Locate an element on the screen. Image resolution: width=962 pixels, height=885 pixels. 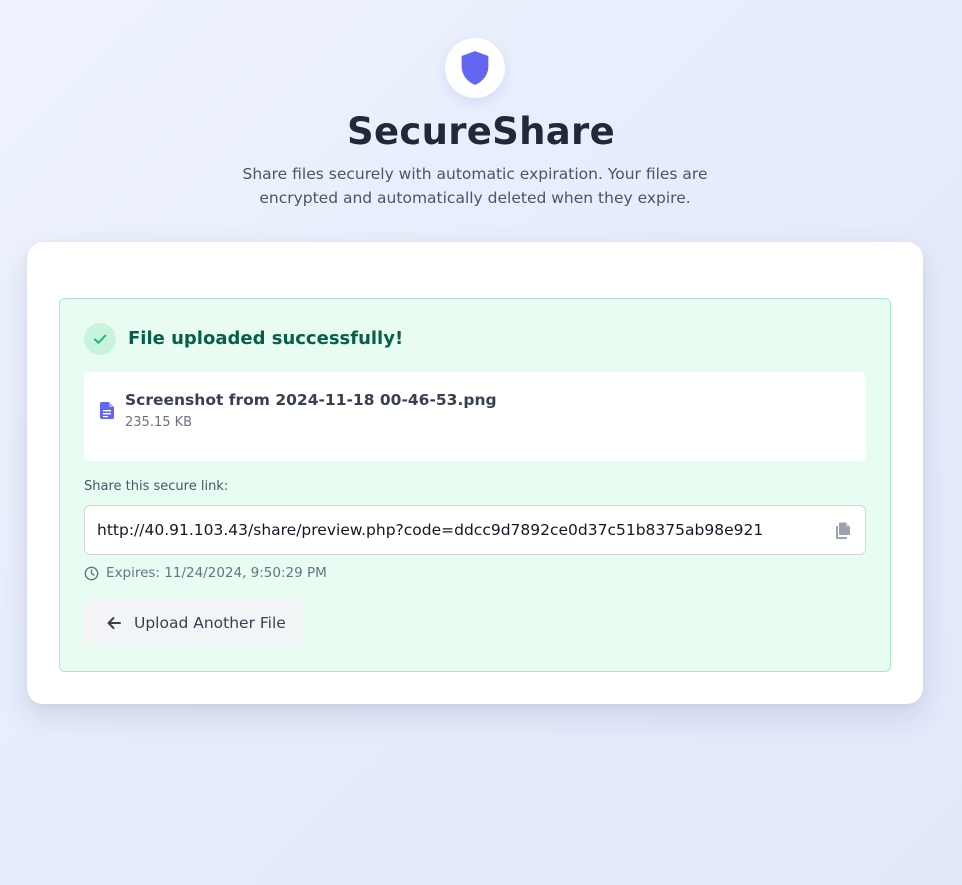
app-title: SecureShare is located at coordinates (481, 131).